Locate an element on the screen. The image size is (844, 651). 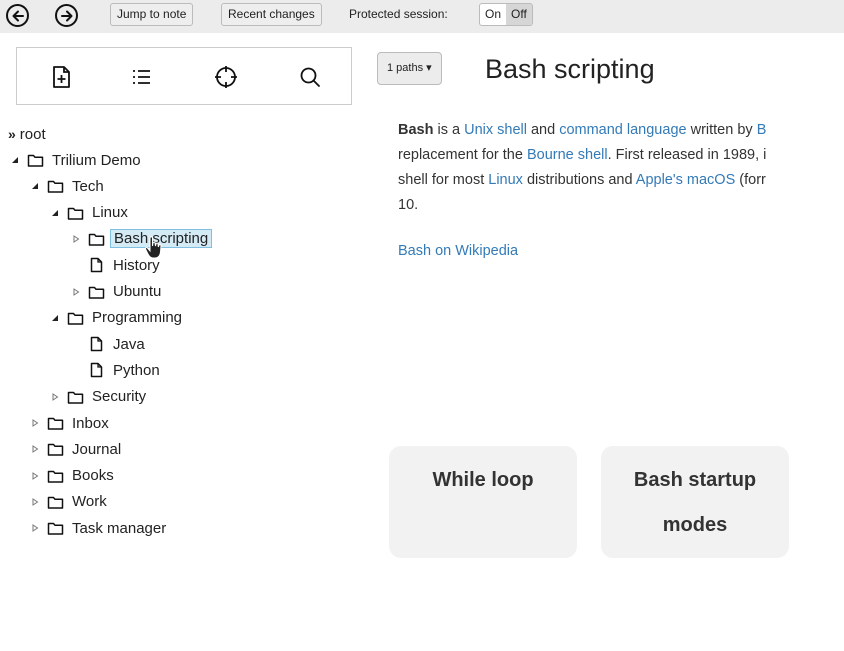
link-bourne-shell: Bourne shell is located at coordinates (567, 155).